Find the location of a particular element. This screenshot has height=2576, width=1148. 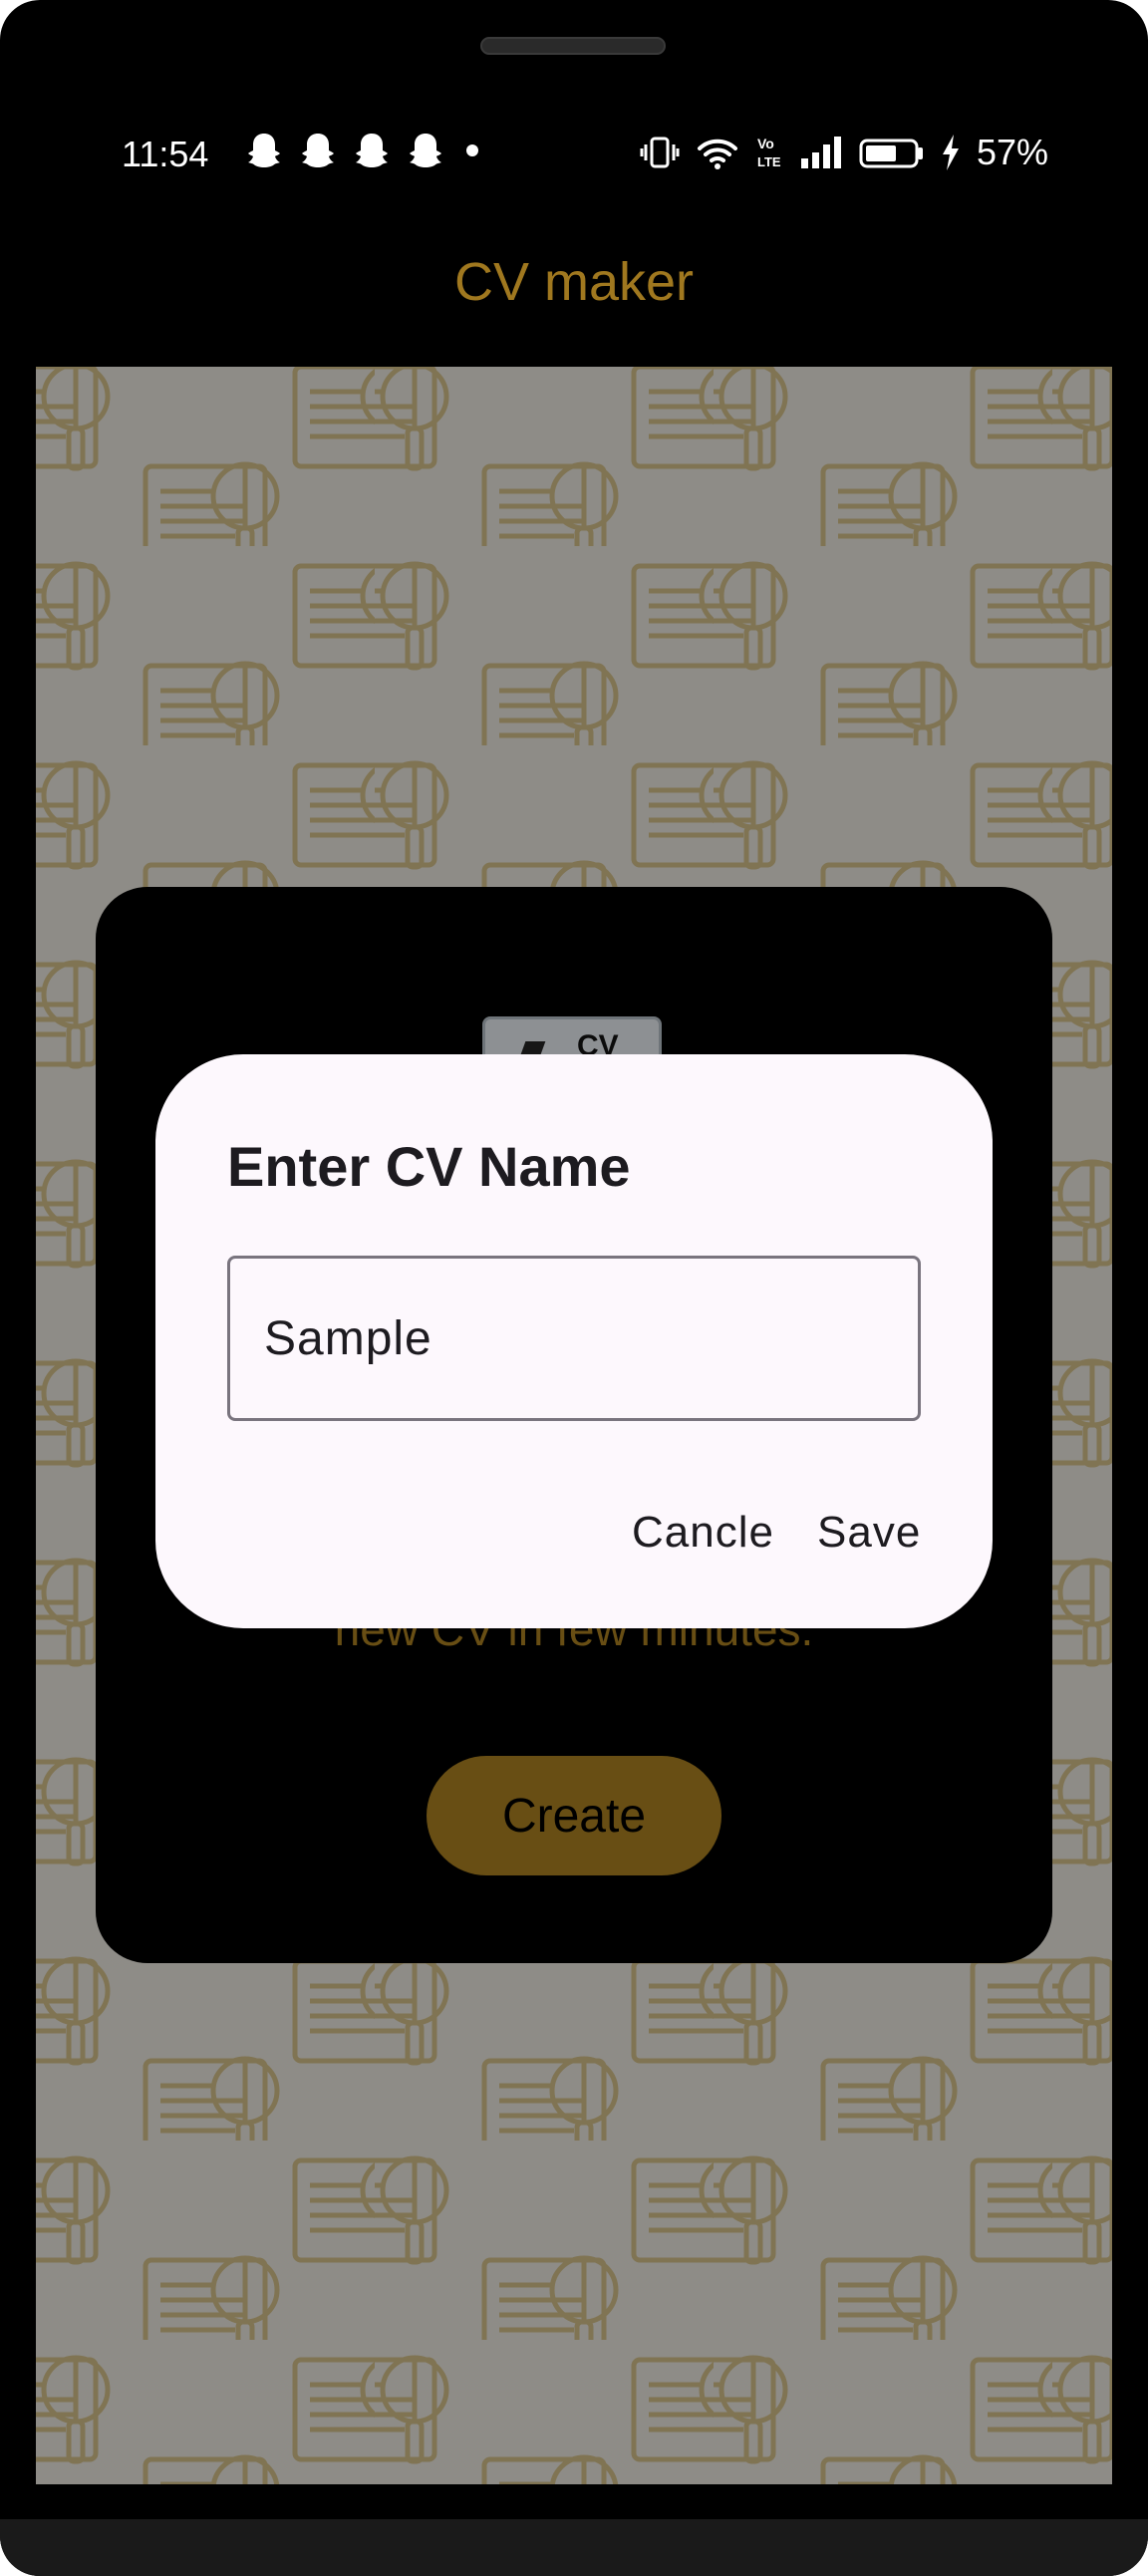

volte-icon: Vo LTE is located at coordinates (769, 152).